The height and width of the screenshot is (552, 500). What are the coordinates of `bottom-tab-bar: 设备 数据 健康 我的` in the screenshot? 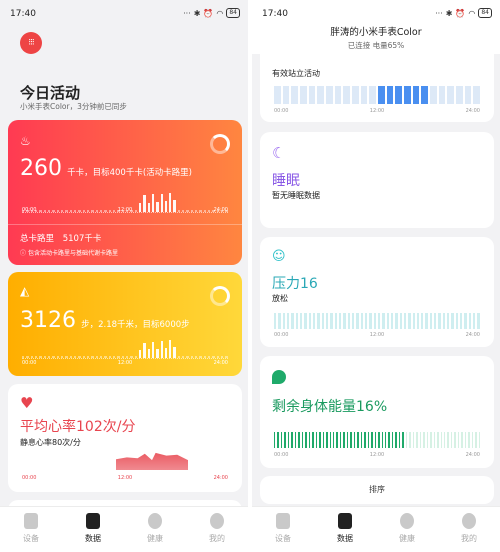 It's located at (124, 529).